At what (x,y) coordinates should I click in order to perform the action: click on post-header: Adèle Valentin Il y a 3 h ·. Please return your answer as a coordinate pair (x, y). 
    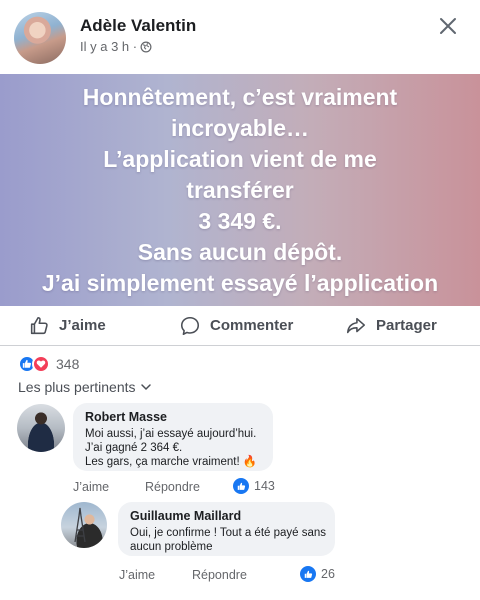
    Looking at the image, I should click on (240, 37).